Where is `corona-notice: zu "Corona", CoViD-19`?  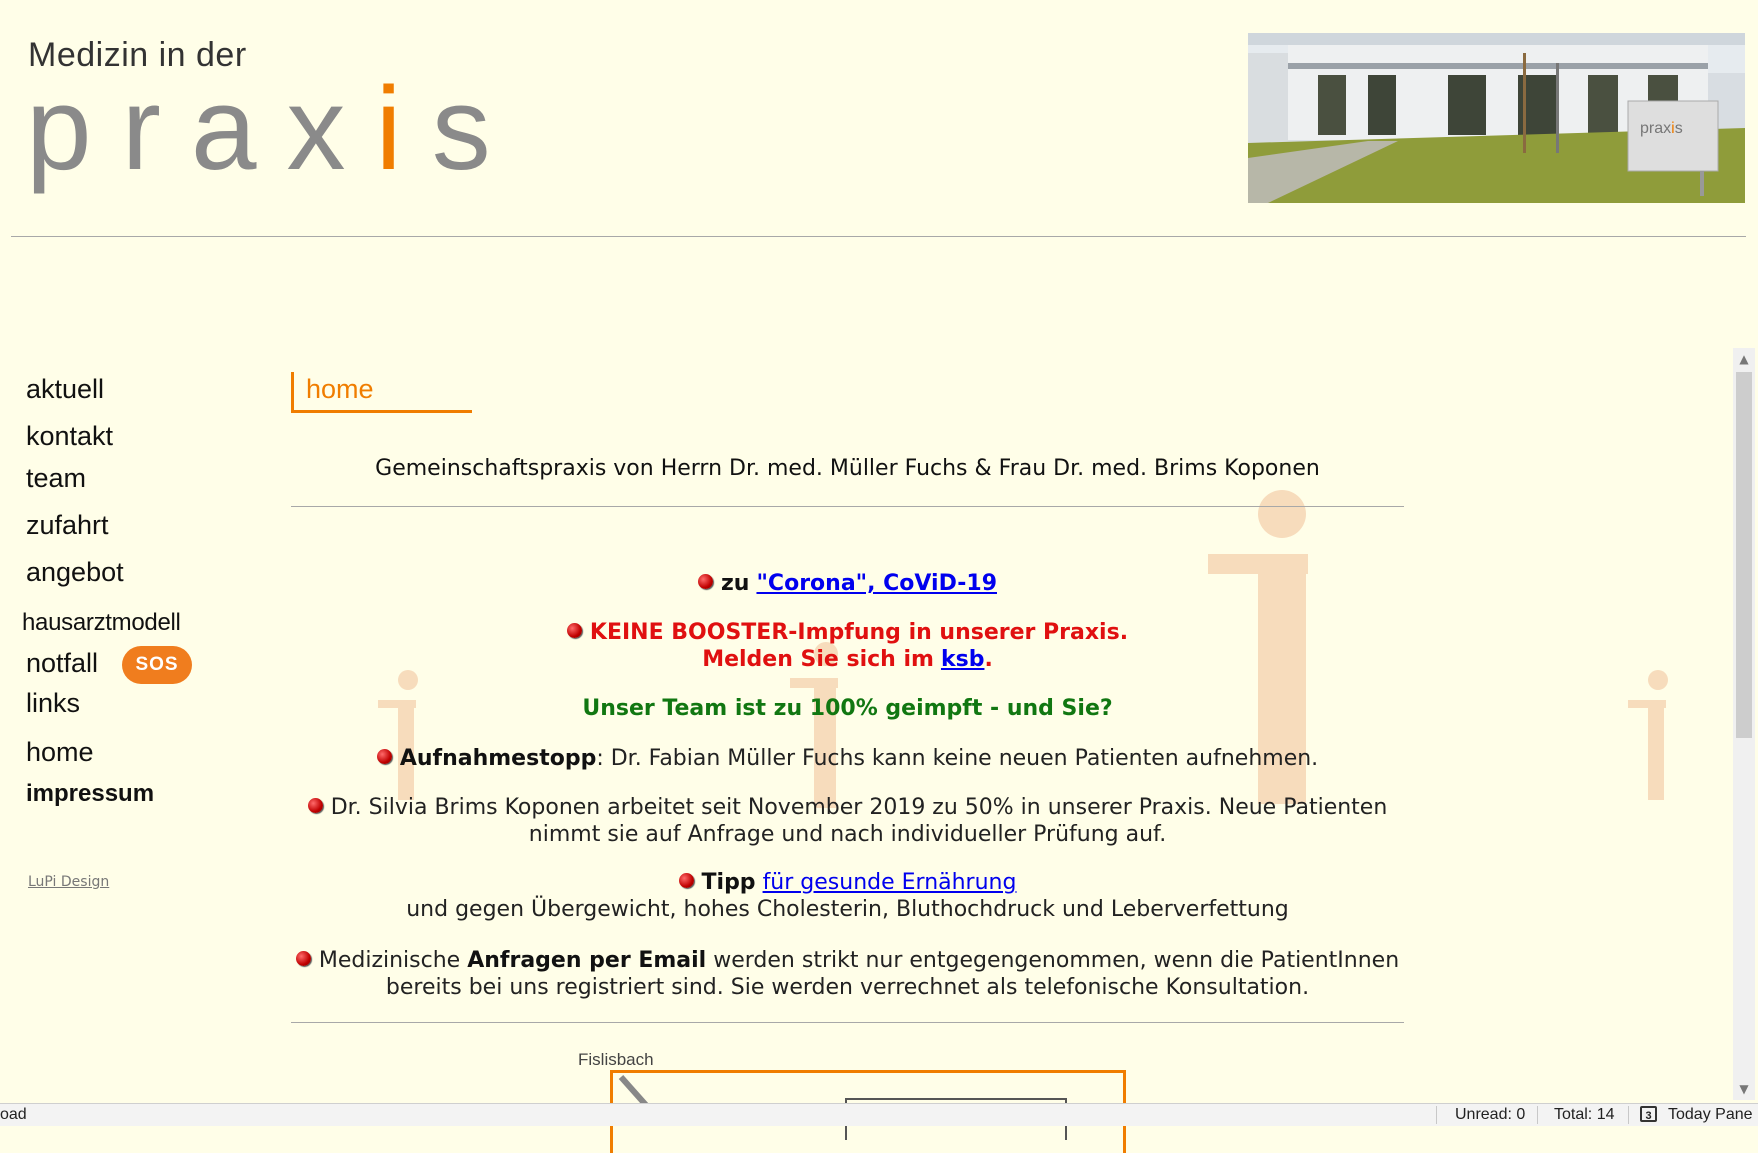
corona-notice: zu "Corona", CoViD-19 is located at coordinates (847, 583).